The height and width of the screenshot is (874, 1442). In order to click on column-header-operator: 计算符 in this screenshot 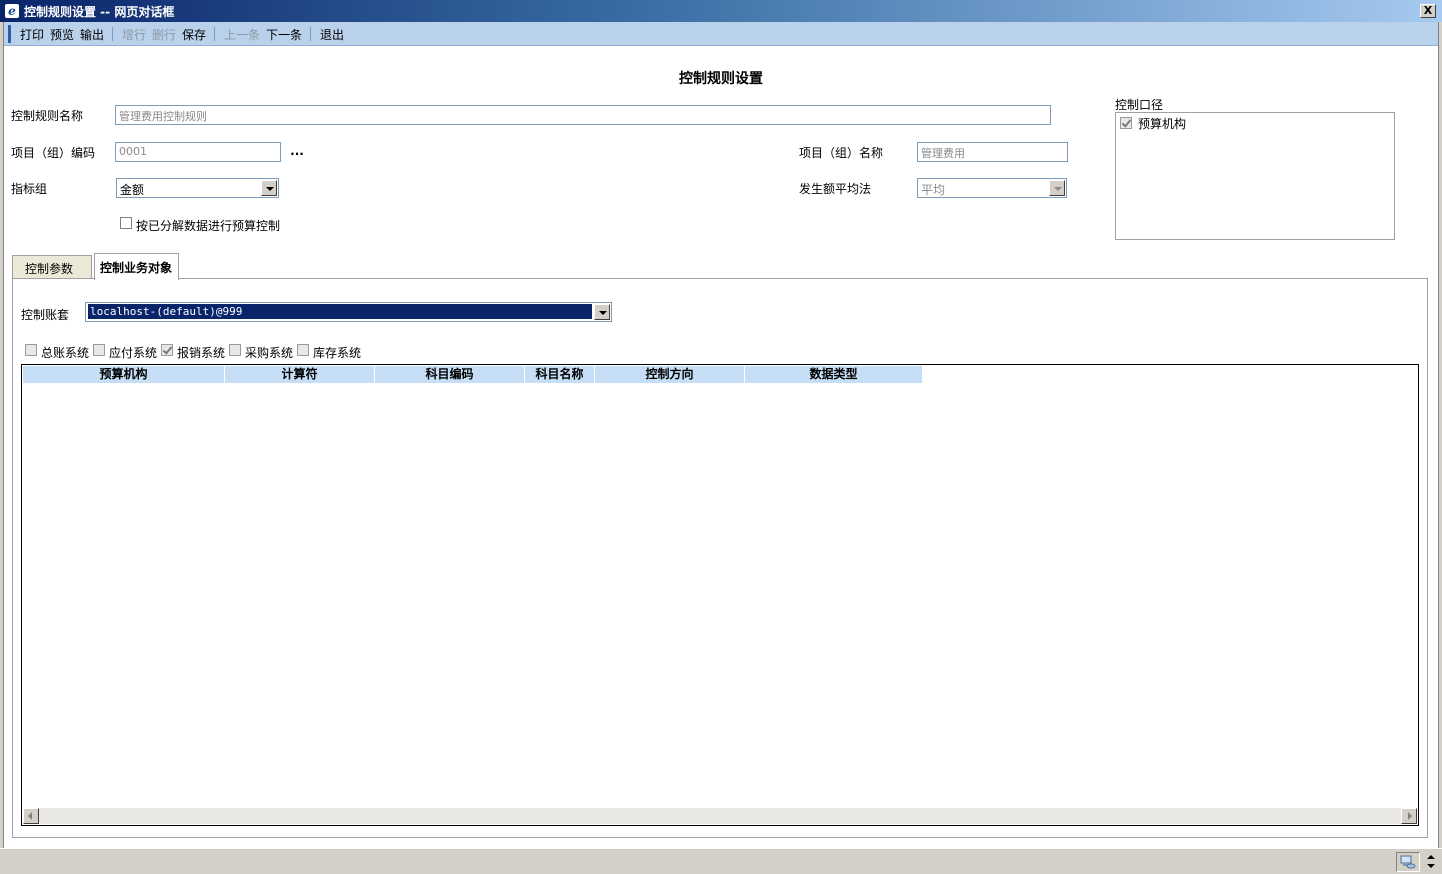, I will do `click(300, 374)`.